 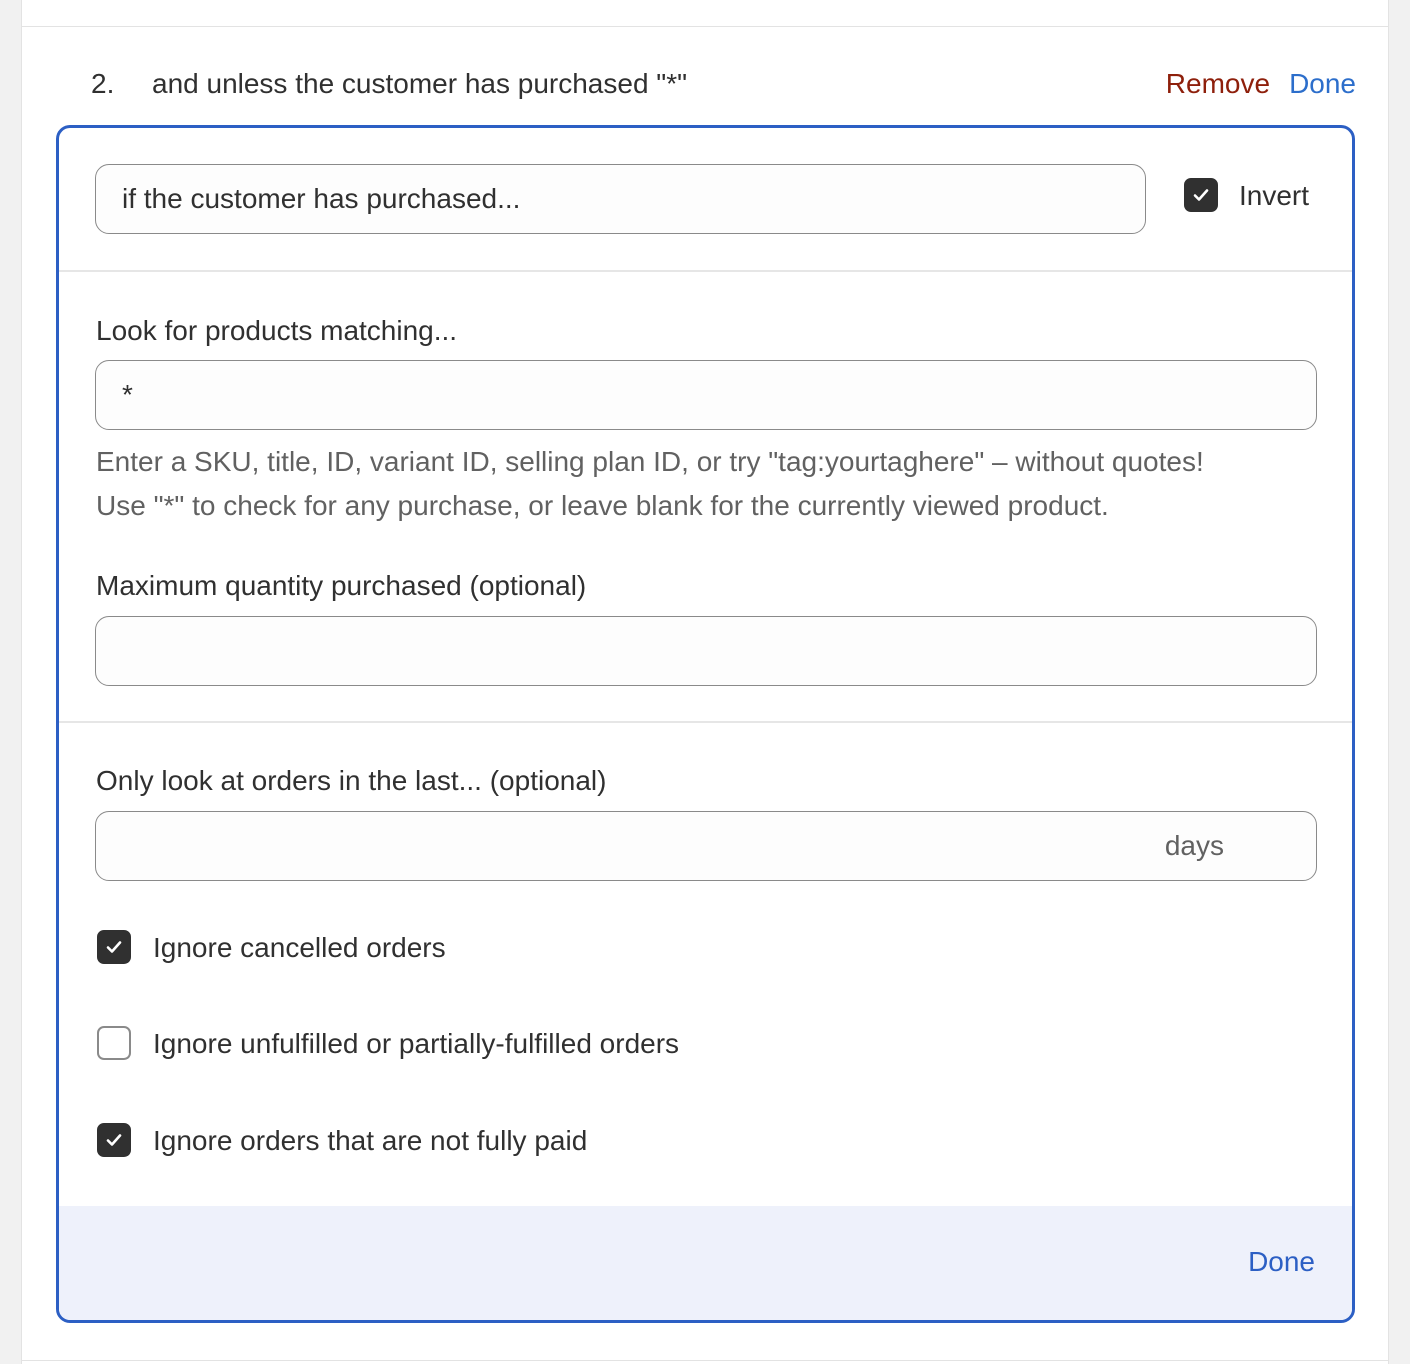 I want to click on header-done-button: Done, so click(x=1322, y=84).